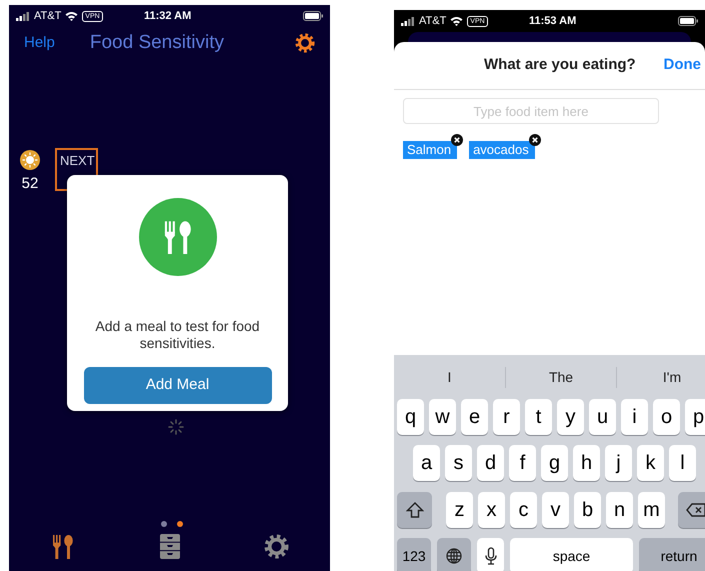 The height and width of the screenshot is (571, 705). I want to click on suggestion-item: The, so click(560, 377).